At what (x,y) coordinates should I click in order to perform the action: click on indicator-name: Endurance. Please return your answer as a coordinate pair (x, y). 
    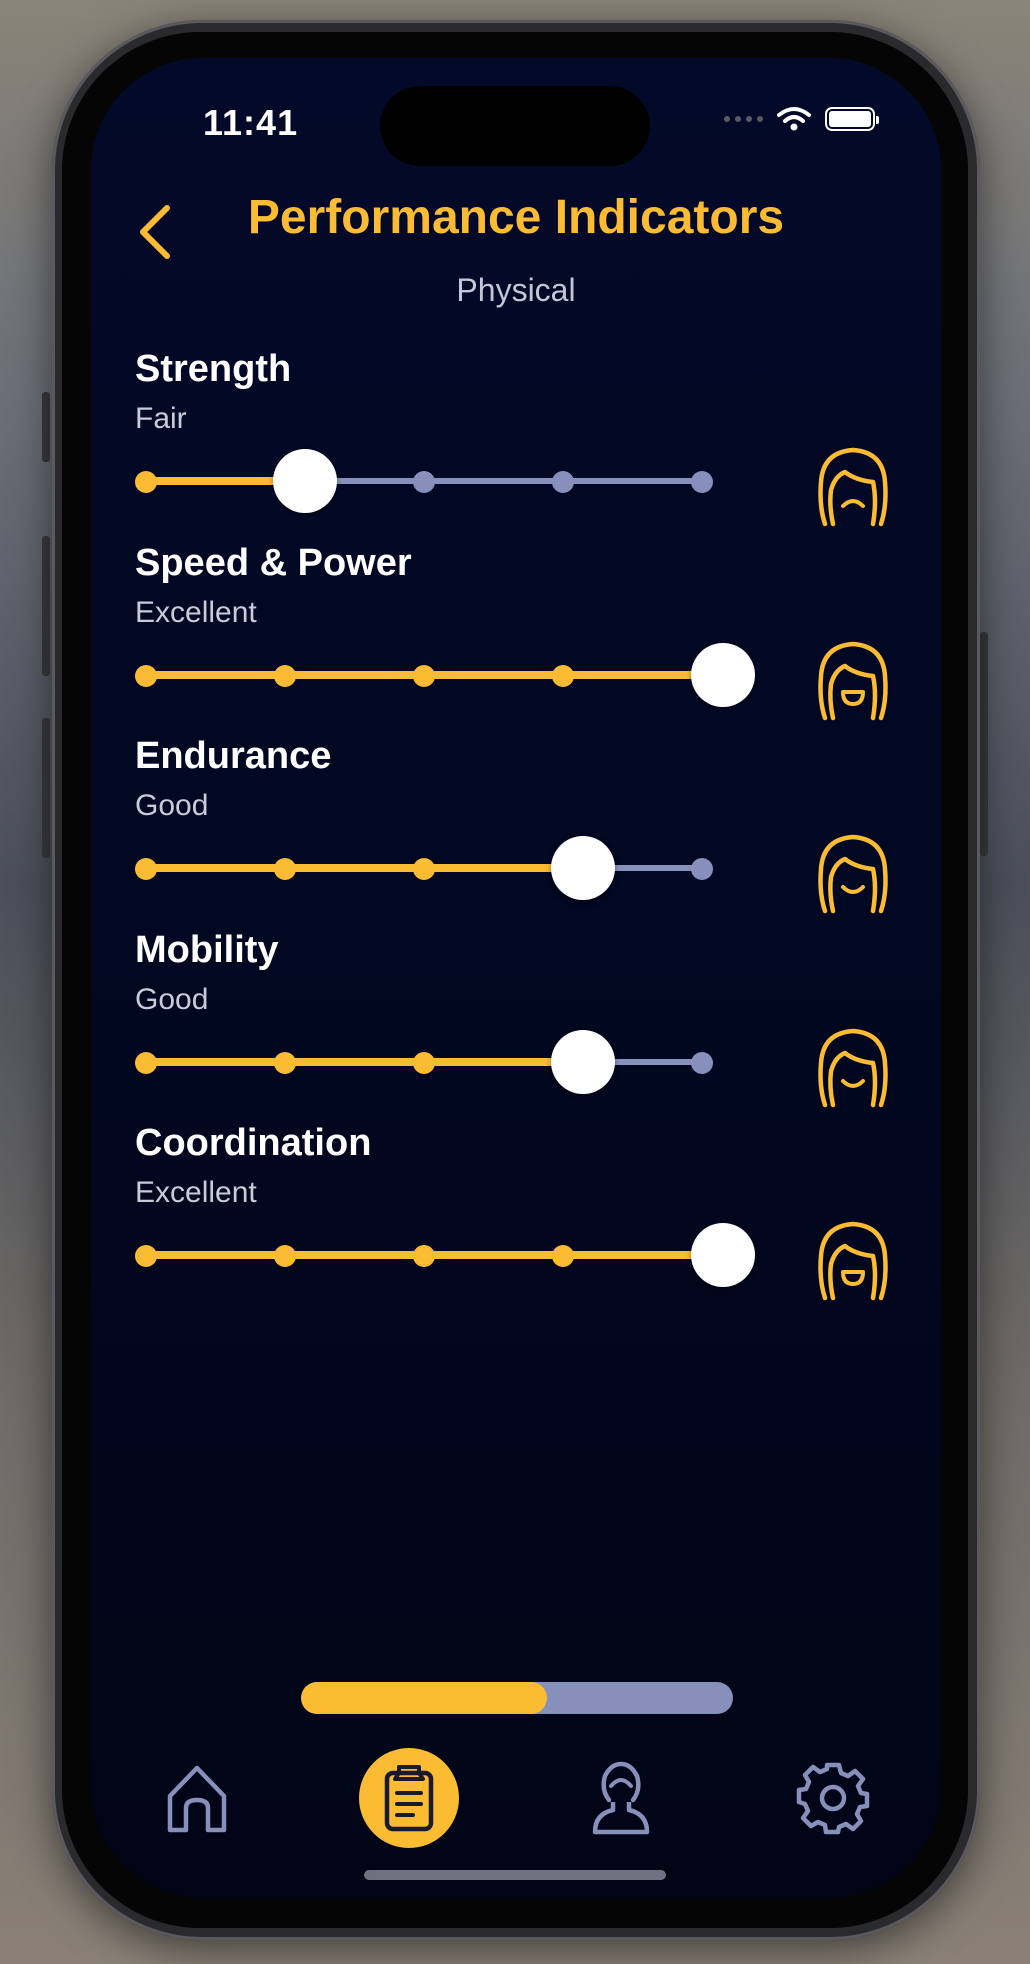
    Looking at the image, I should click on (233, 756).